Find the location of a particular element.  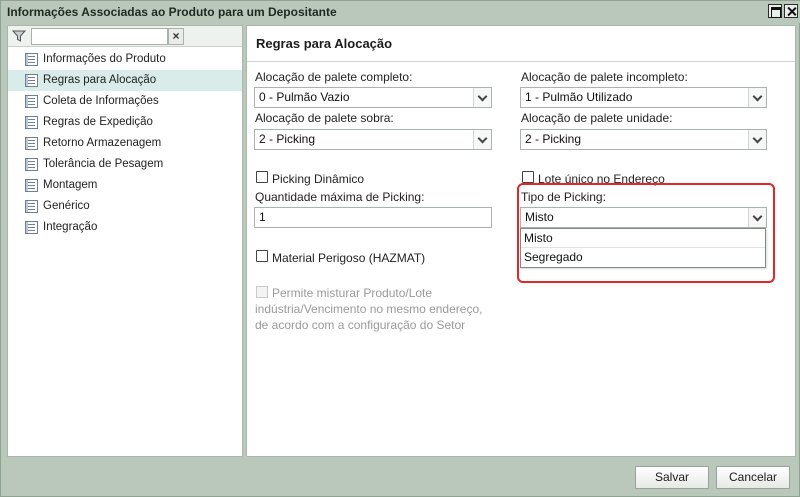

nav-item-coleta-informacoes: Coleta de Informações is located at coordinates (125, 101).